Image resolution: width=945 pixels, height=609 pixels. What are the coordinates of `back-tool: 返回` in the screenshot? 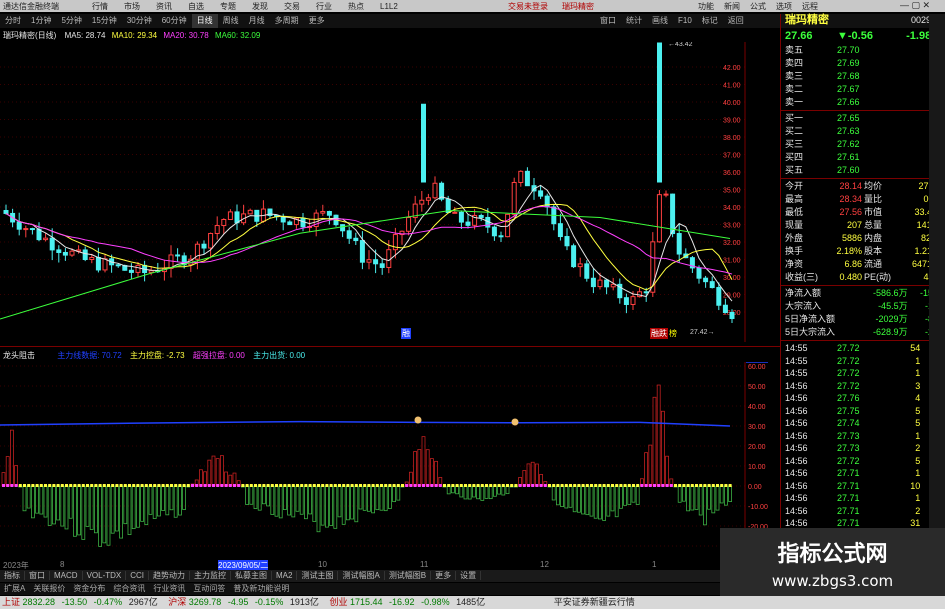 It's located at (736, 21).